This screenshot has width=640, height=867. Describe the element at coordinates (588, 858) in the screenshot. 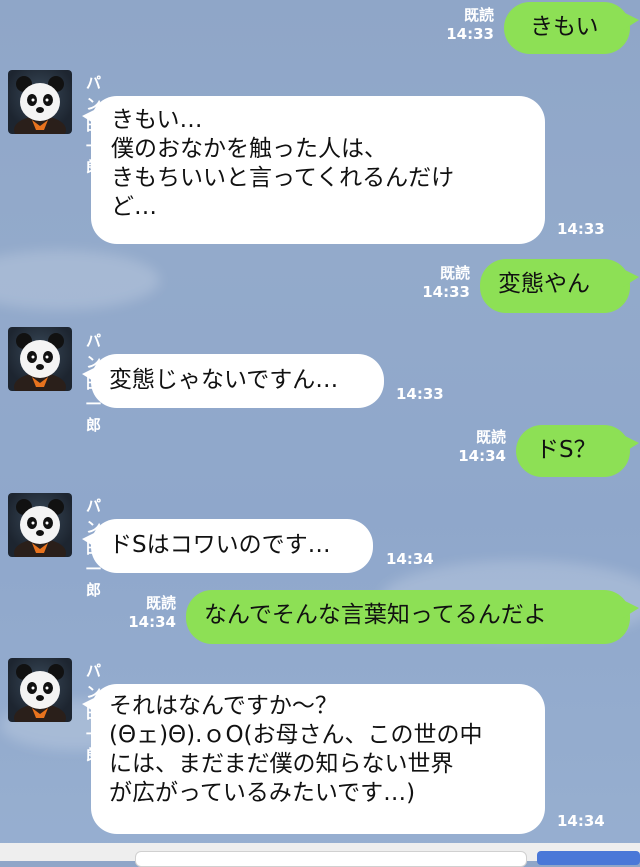

I see `send-button` at that location.